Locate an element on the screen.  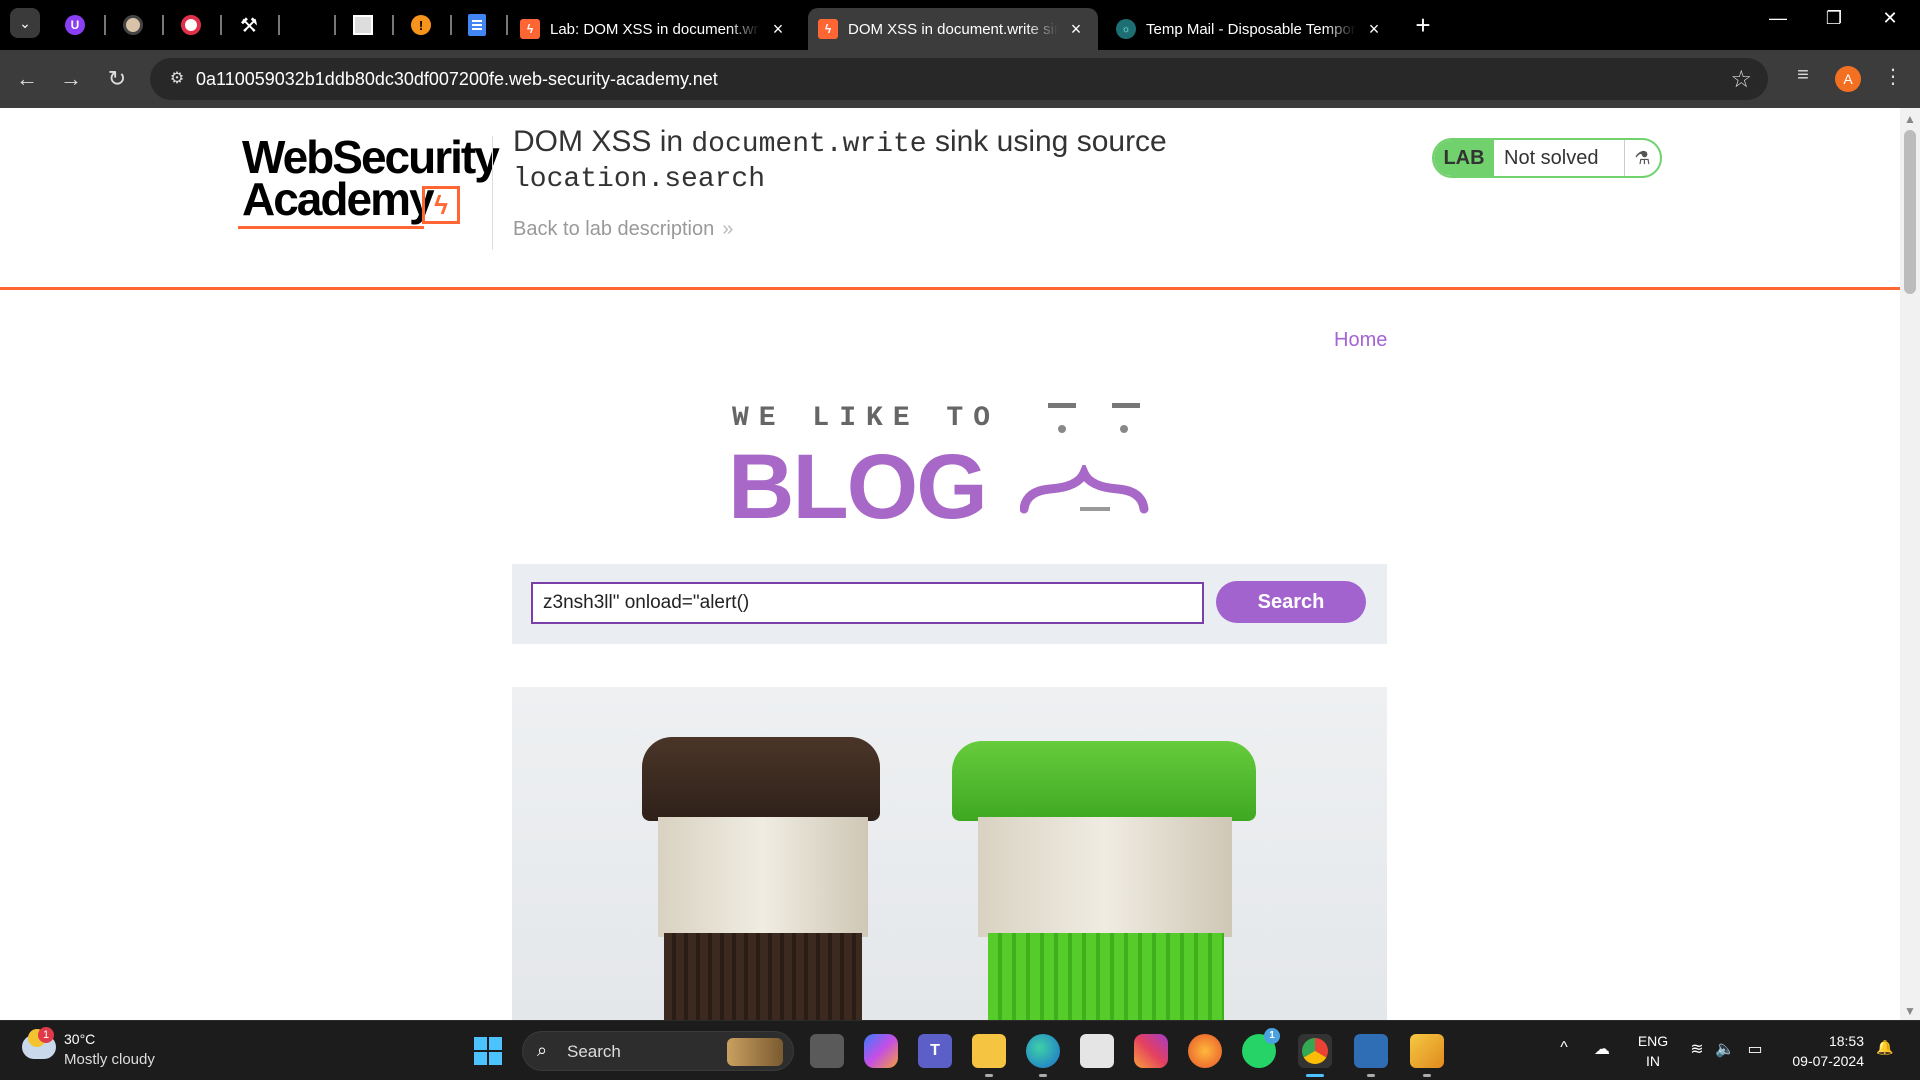
onedrive-icon: ☁ is located at coordinates (1602, 1049).